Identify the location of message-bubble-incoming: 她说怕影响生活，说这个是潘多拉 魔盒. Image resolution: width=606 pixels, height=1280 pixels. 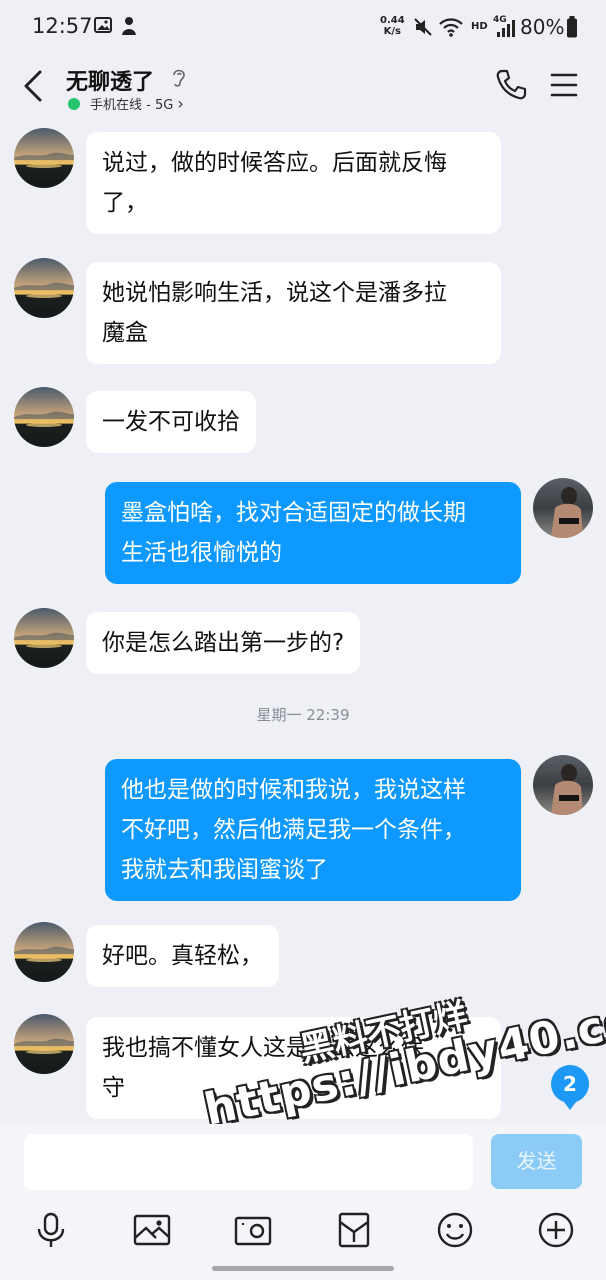
(293, 313).